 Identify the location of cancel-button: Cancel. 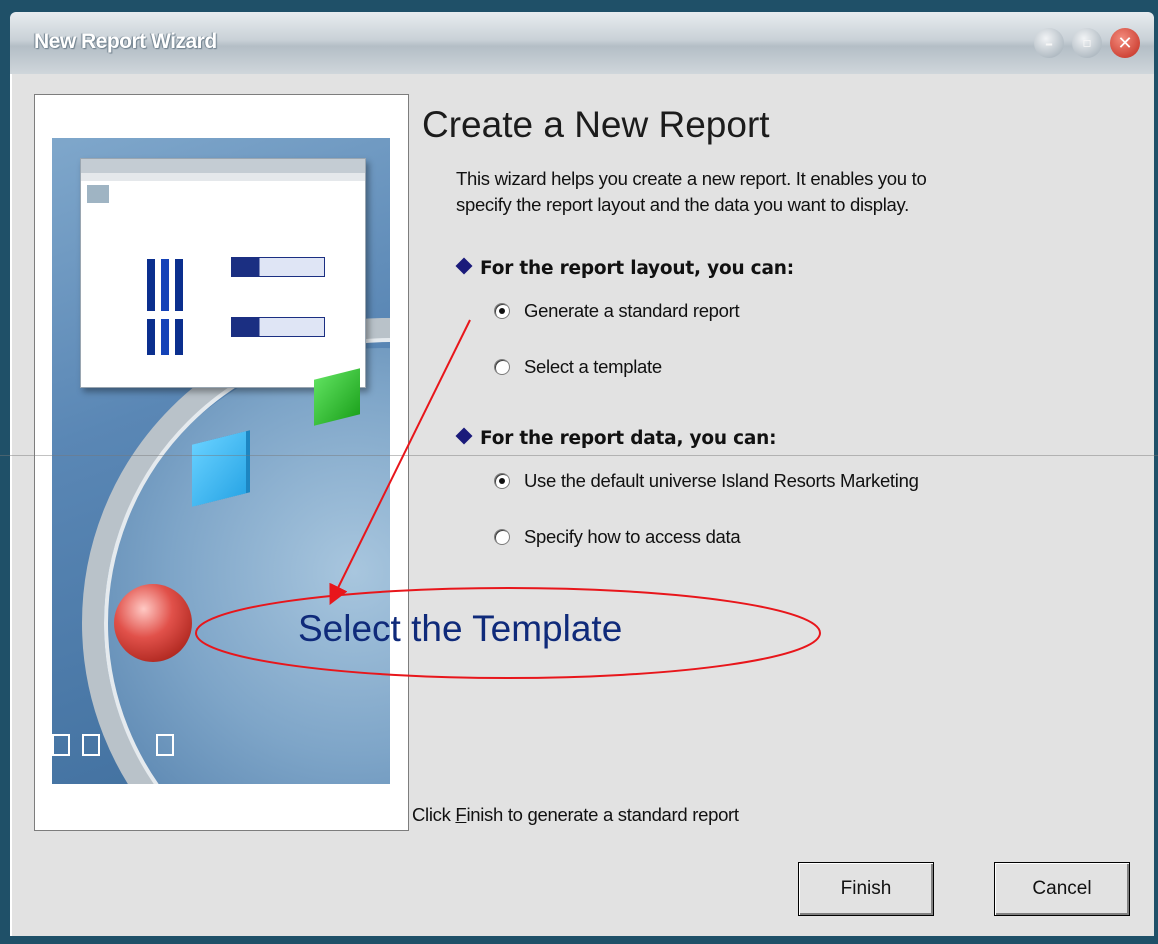
(1062, 889).